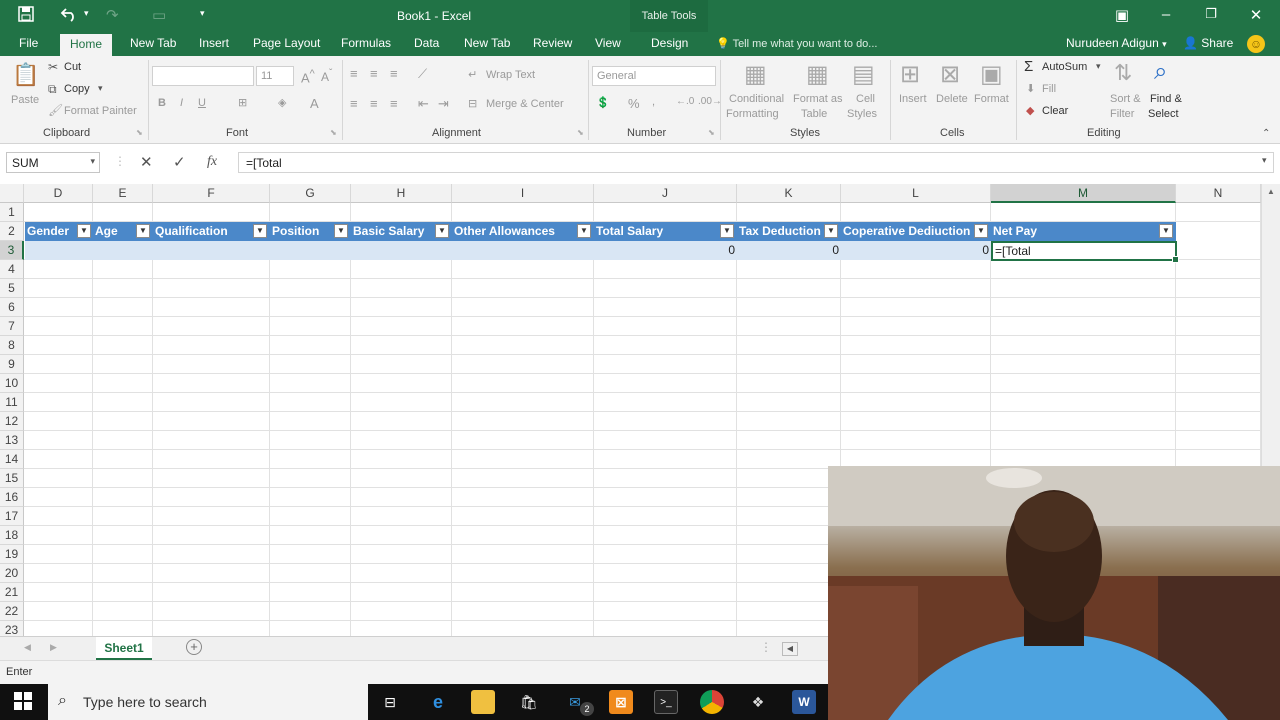  What do you see at coordinates (789, 193) in the screenshot?
I see `column-header-k: K` at bounding box center [789, 193].